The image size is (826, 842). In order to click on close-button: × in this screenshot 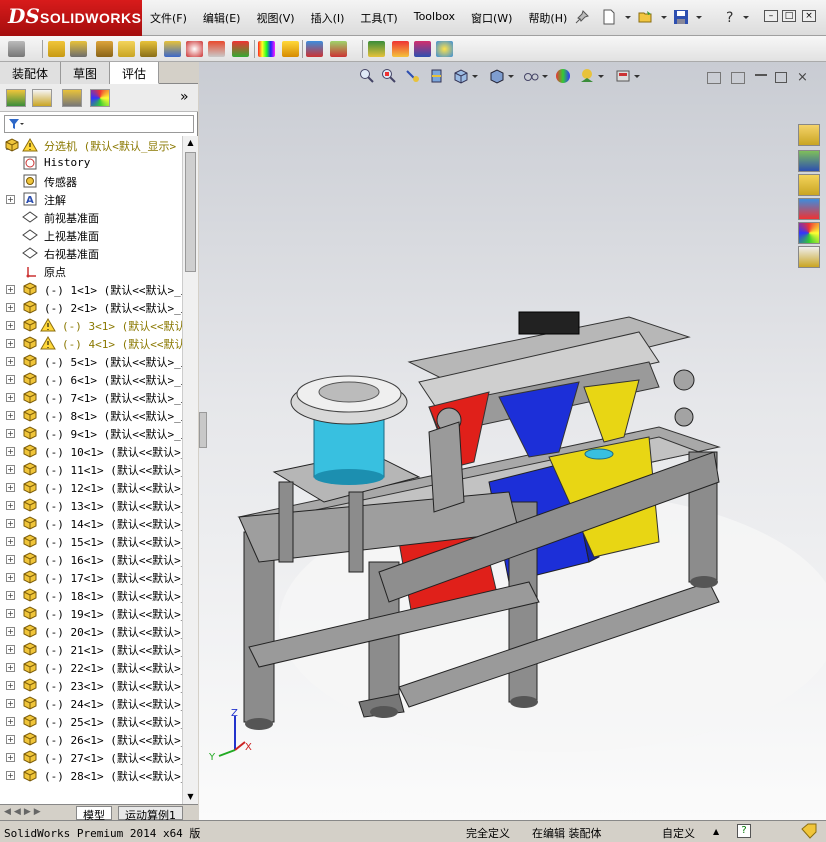, I will do `click(809, 16)`.